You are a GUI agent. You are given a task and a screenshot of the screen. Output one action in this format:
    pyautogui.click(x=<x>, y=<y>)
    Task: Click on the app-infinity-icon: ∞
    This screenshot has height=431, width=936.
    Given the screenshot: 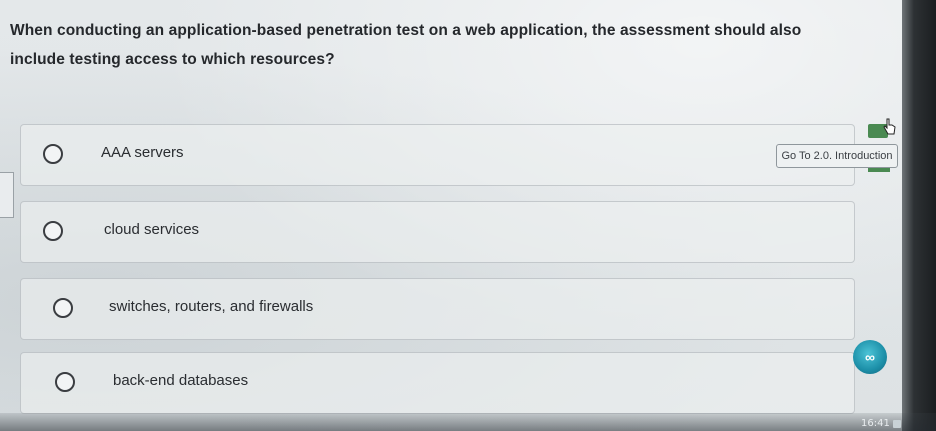 What is the action you would take?
    pyautogui.click(x=870, y=357)
    